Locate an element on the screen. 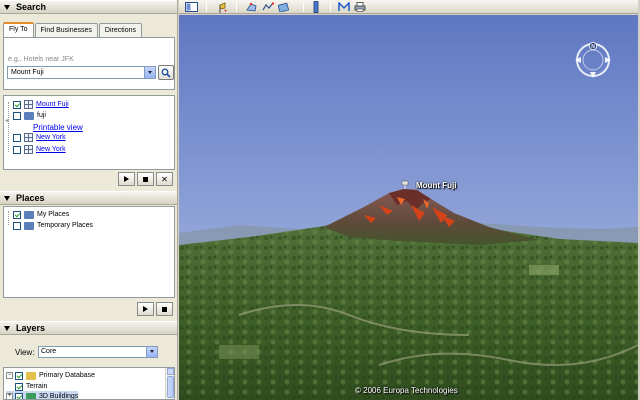 This screenshot has width=640, height=400. image-overlay-button is located at coordinates (284, 7).